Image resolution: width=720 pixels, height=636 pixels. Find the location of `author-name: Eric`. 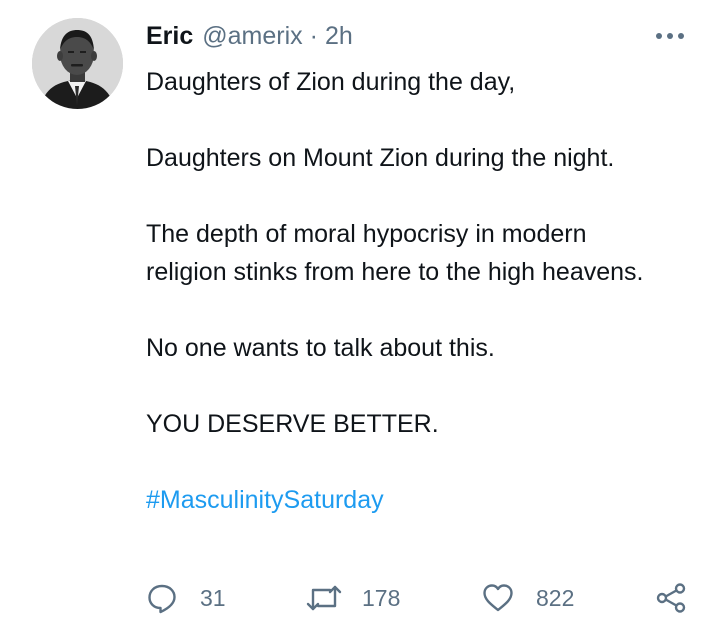

author-name: Eric is located at coordinates (169, 36).